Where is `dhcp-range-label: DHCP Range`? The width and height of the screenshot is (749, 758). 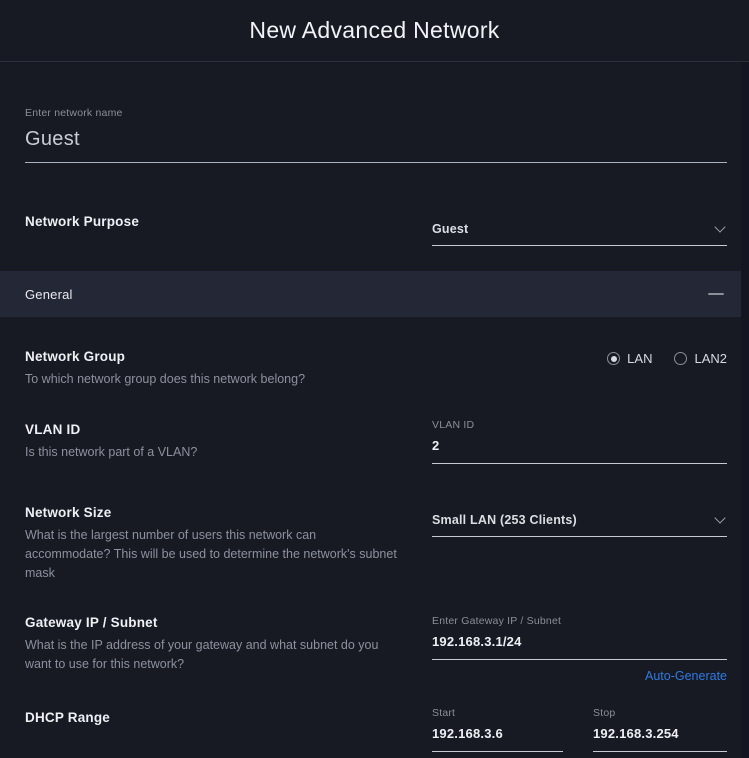
dhcp-range-label: DHCP Range is located at coordinates (68, 717).